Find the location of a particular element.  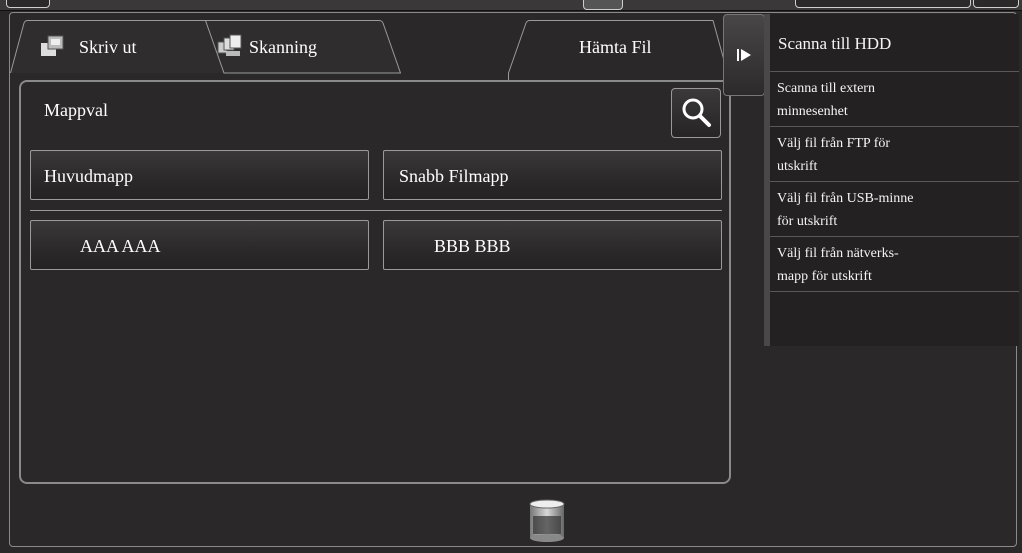

print-icon is located at coordinates (53, 46).